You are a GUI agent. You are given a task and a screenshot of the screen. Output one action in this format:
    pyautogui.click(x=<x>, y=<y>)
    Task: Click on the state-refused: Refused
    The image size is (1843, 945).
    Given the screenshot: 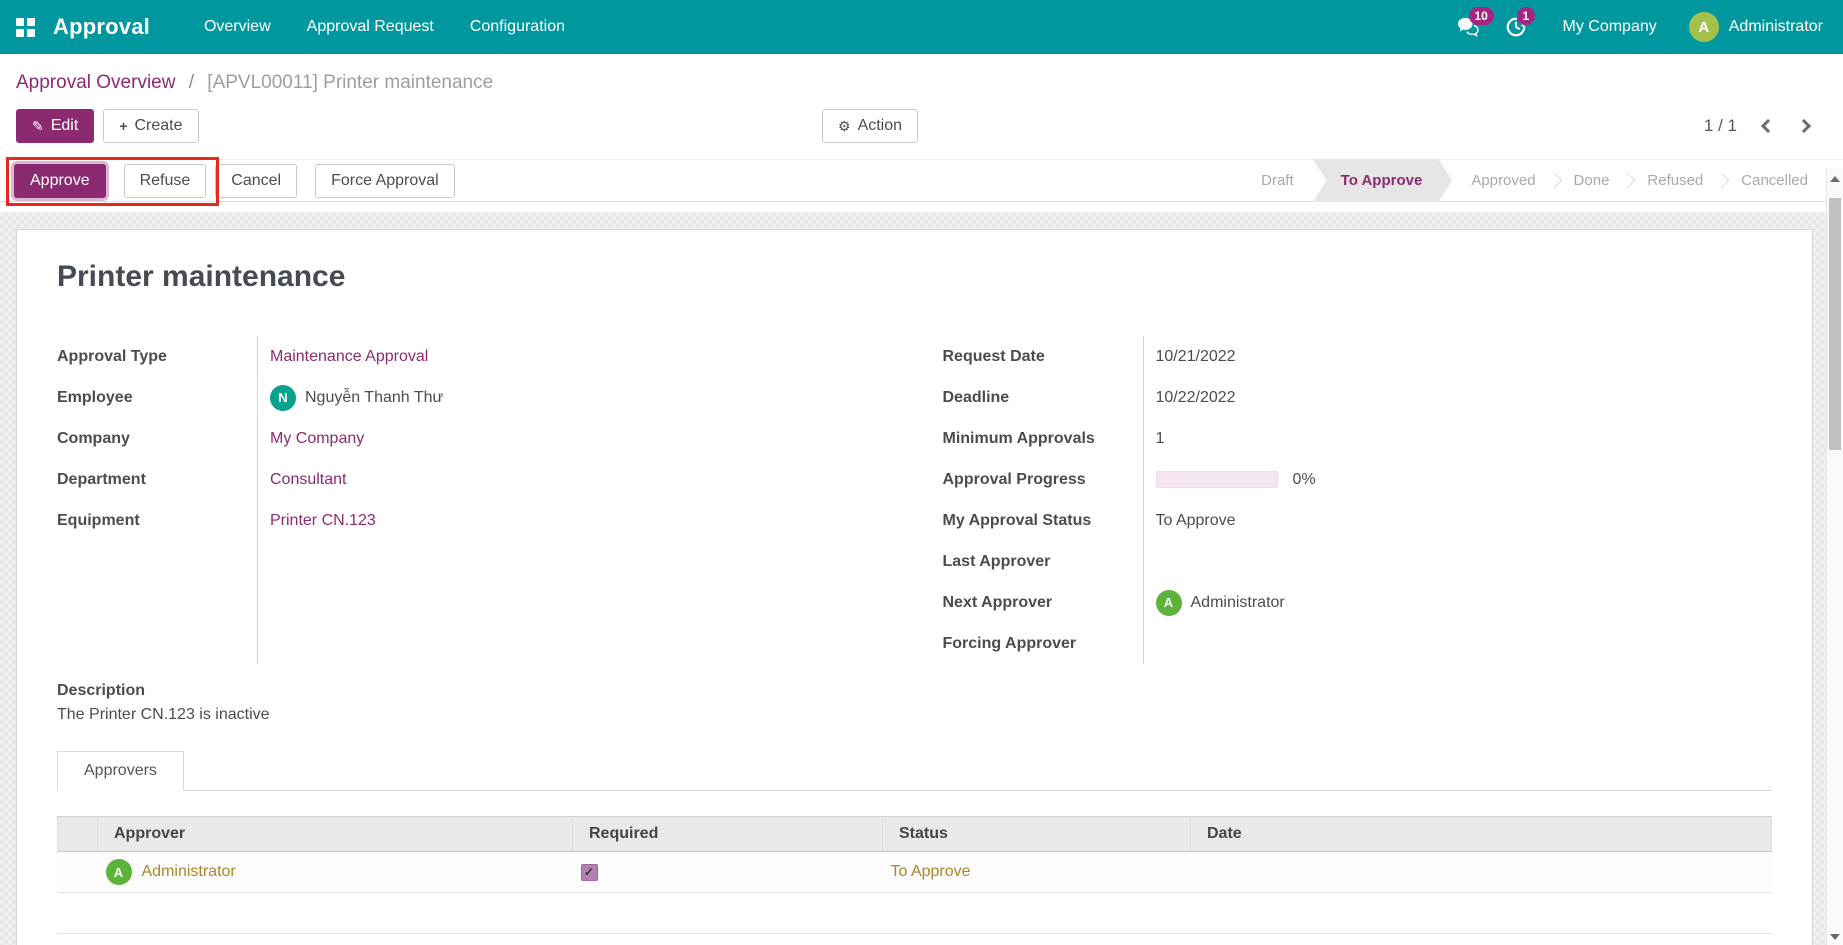 What is the action you would take?
    pyautogui.click(x=1675, y=180)
    